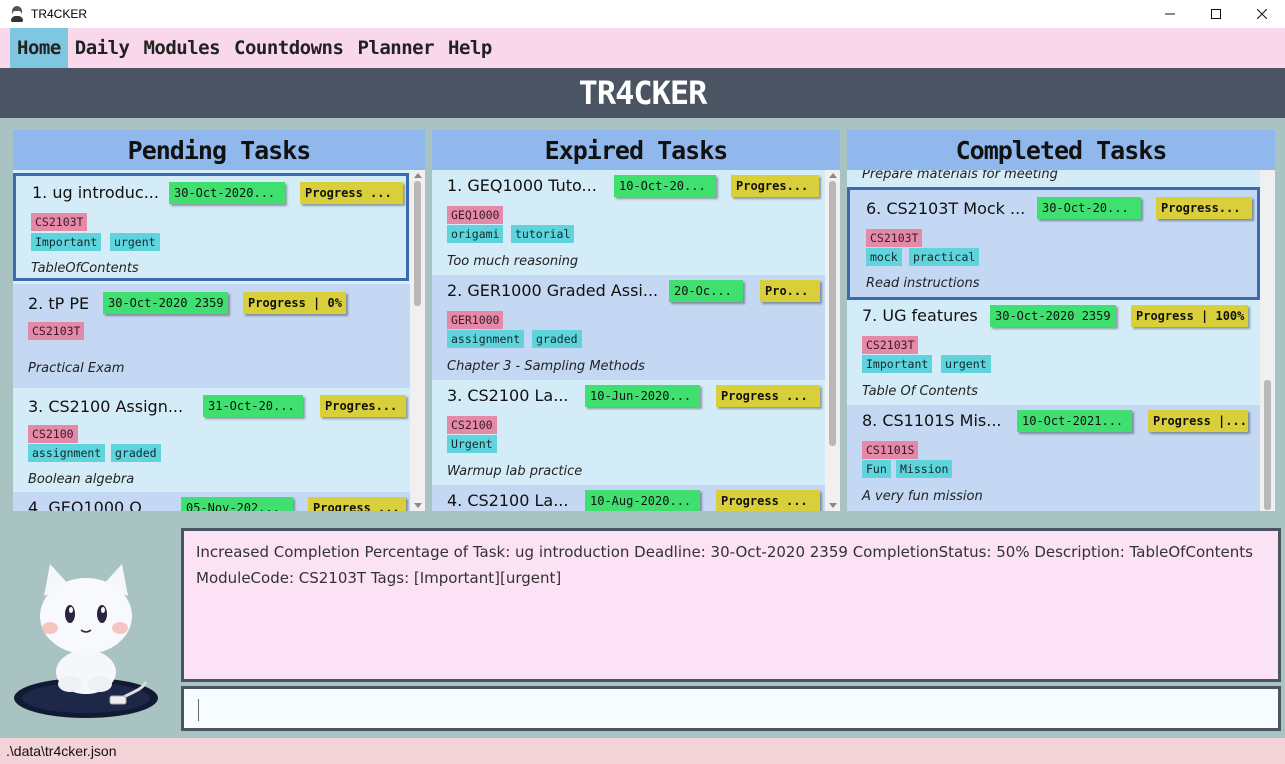 The height and width of the screenshot is (764, 1285). What do you see at coordinates (475, 320) in the screenshot?
I see `module-tag: GER1000` at bounding box center [475, 320].